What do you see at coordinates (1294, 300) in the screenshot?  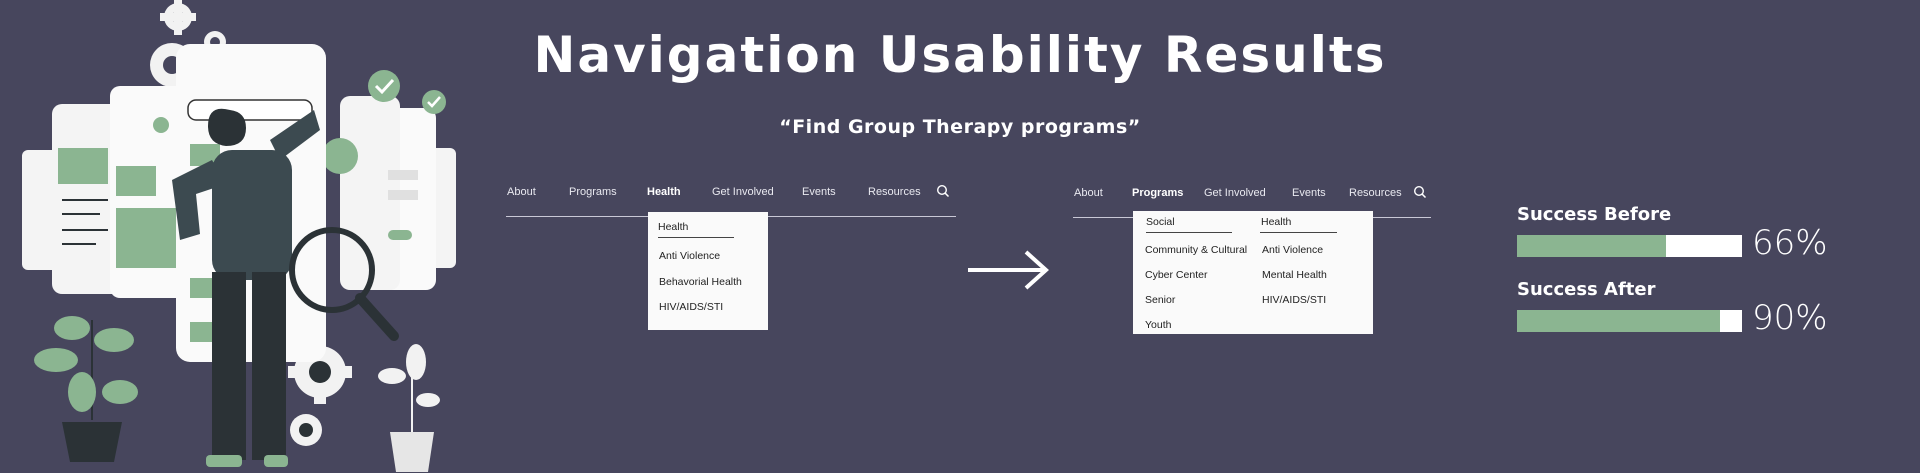 I see `after-dropdown-item: HIV/AIDS/STI` at bounding box center [1294, 300].